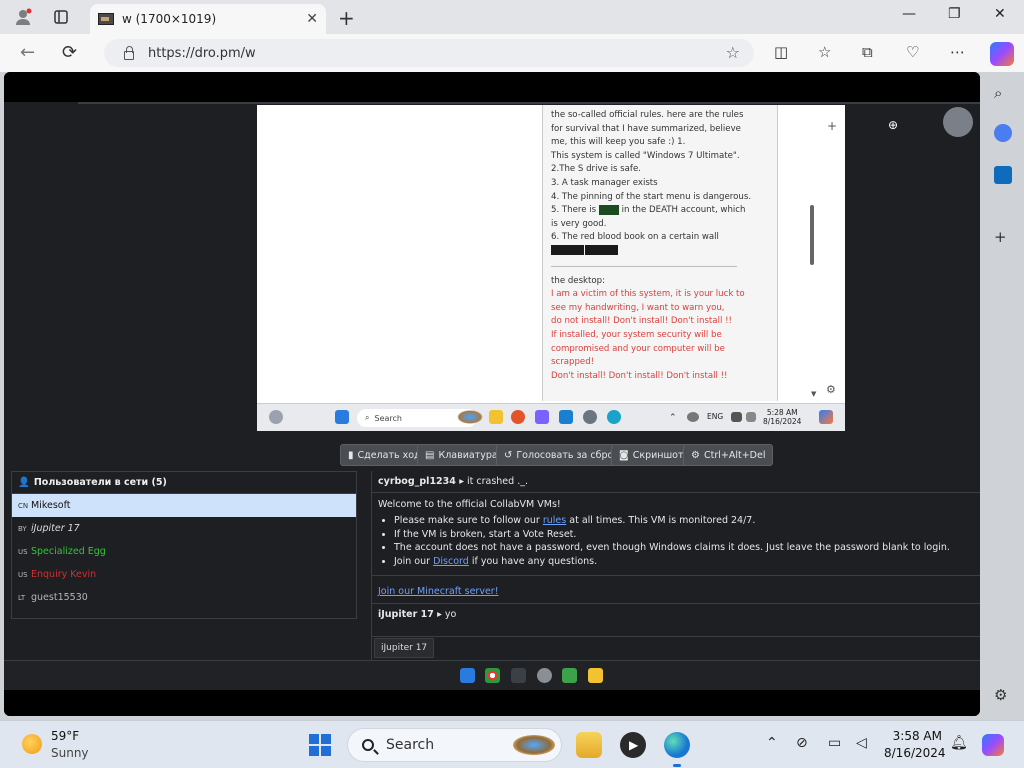  What do you see at coordinates (912, 52) in the screenshot?
I see `browser-essentials-icon: ♡` at bounding box center [912, 52].